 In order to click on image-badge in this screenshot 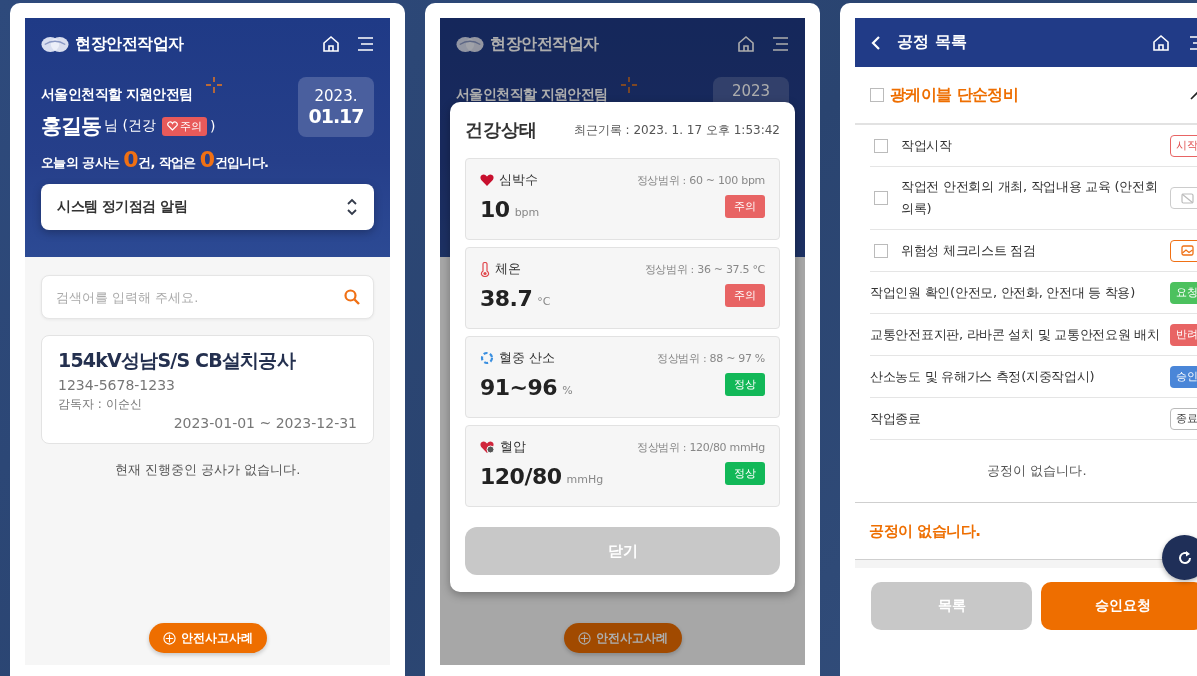, I will do `click(1183, 250)`.